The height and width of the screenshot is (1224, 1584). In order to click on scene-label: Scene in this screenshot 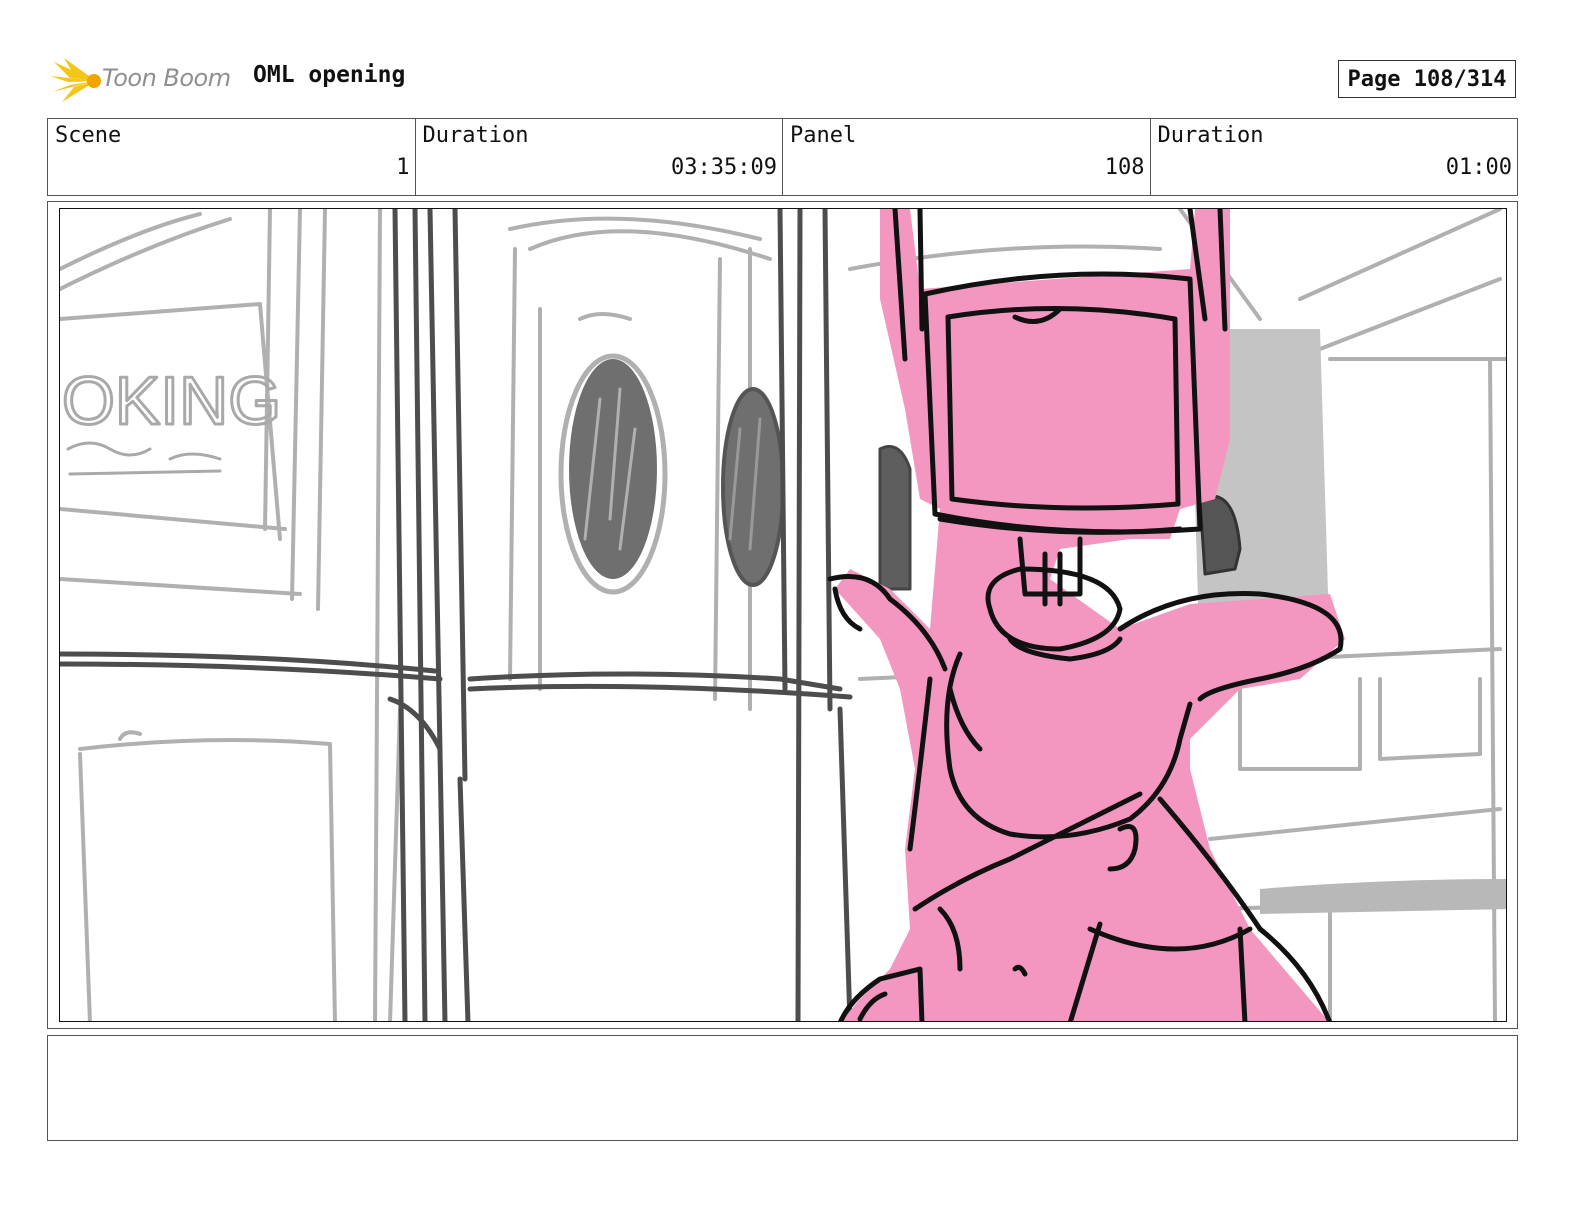, I will do `click(88, 135)`.